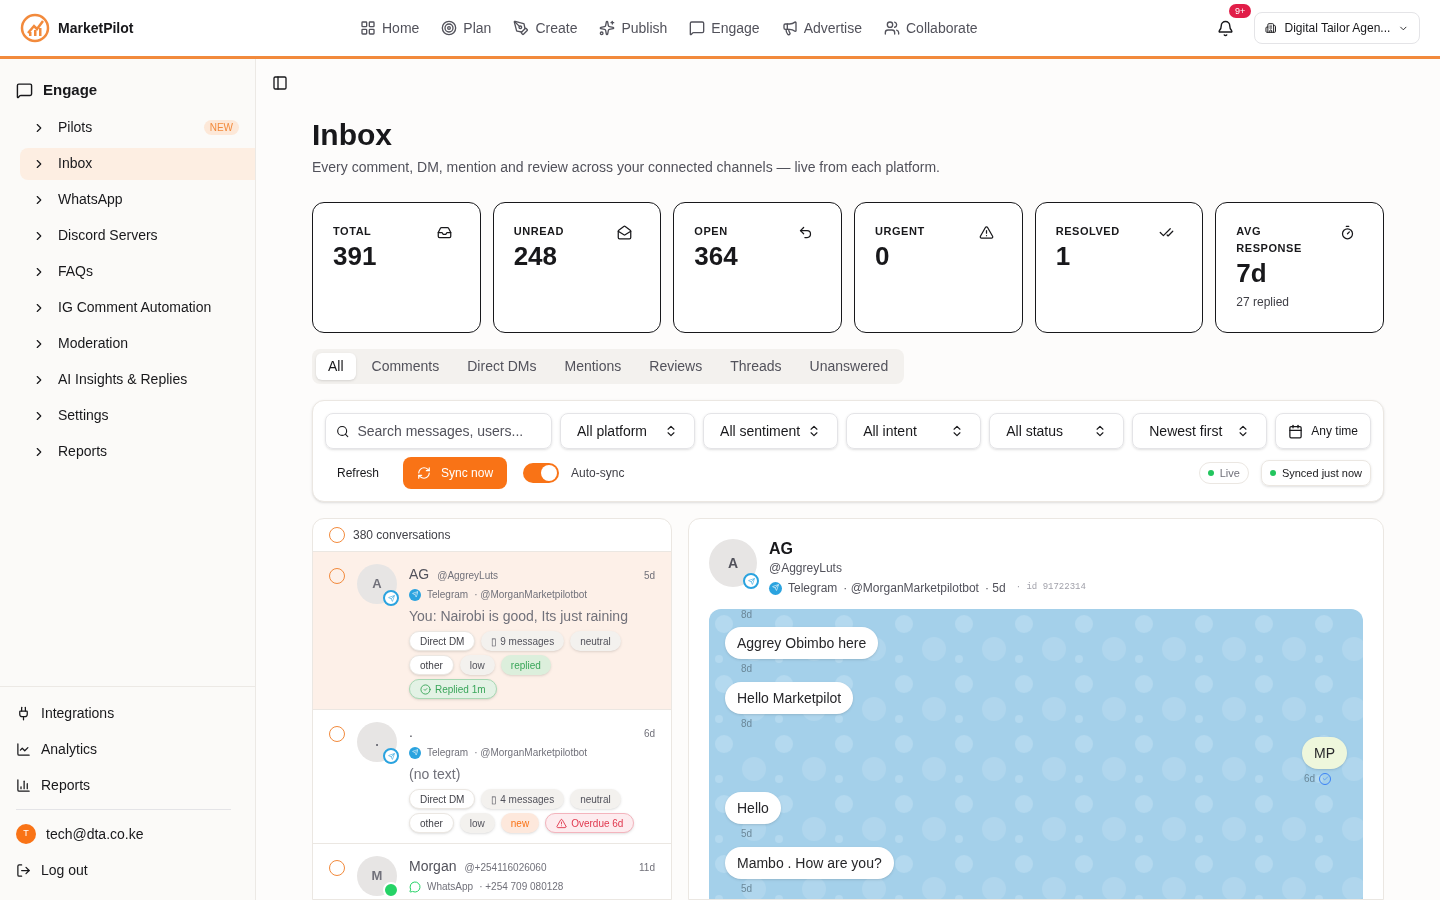  Describe the element at coordinates (23, 749) in the screenshot. I see `line-chart-icon` at that location.